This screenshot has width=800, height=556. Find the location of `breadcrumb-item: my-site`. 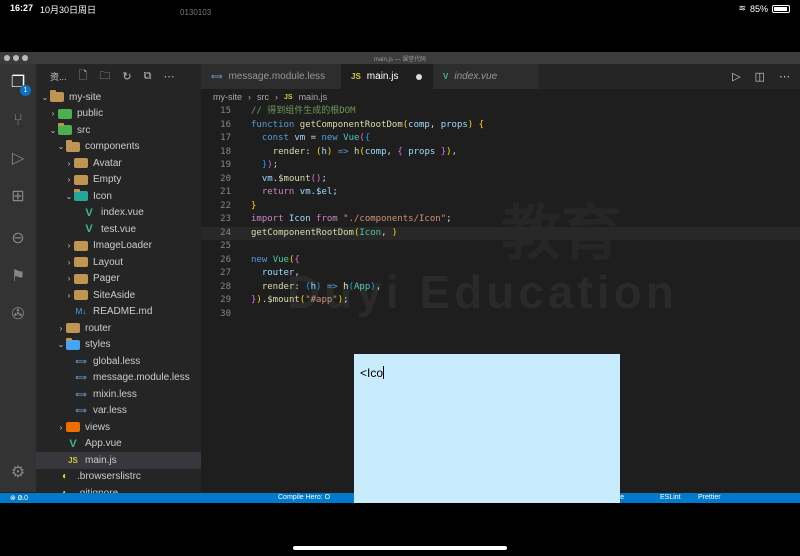

breadcrumb-item: my-site is located at coordinates (227, 97).